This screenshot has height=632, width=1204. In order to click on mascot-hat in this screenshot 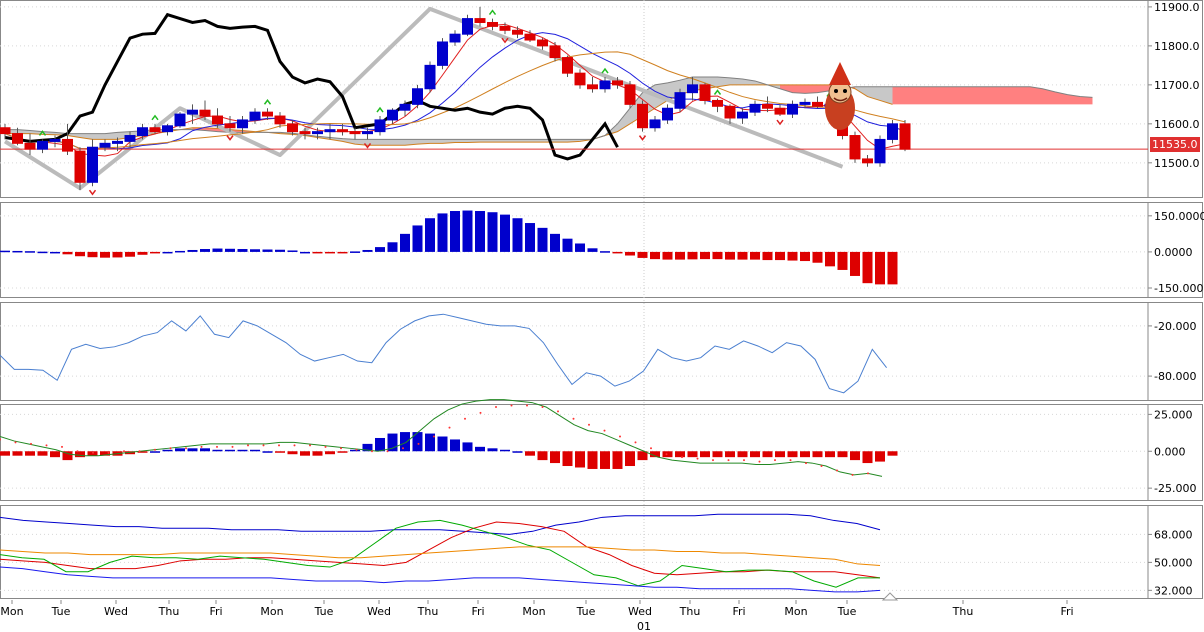, I will do `click(840, 73)`.